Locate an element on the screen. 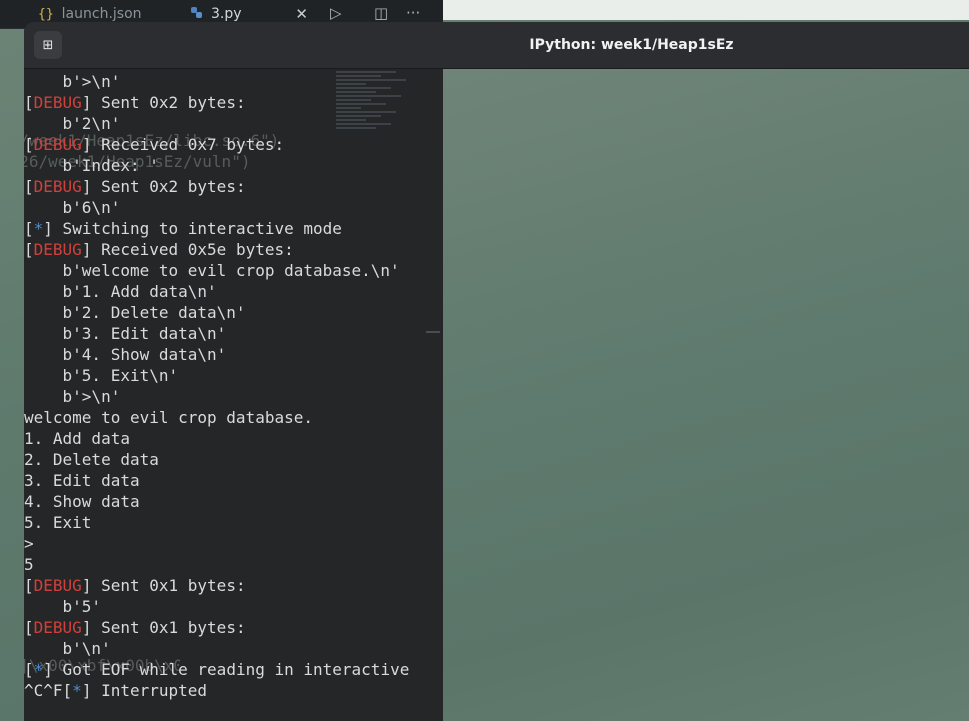 This screenshot has width=969, height=721. line-text: b'welcome to evil crop database.\n' is located at coordinates (212, 270).